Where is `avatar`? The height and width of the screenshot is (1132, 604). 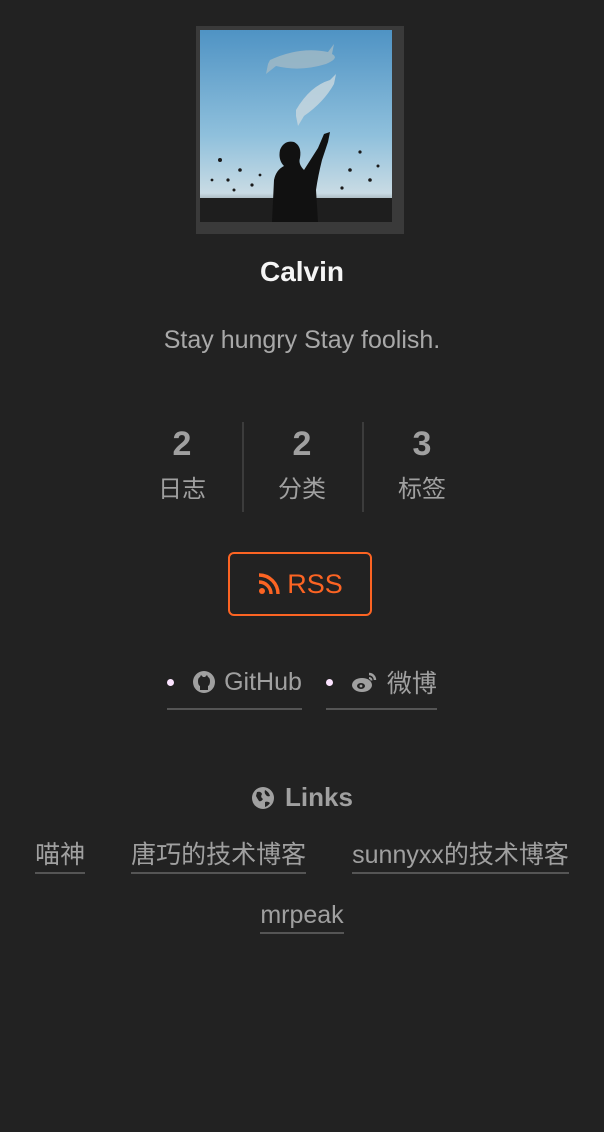 avatar is located at coordinates (300, 130).